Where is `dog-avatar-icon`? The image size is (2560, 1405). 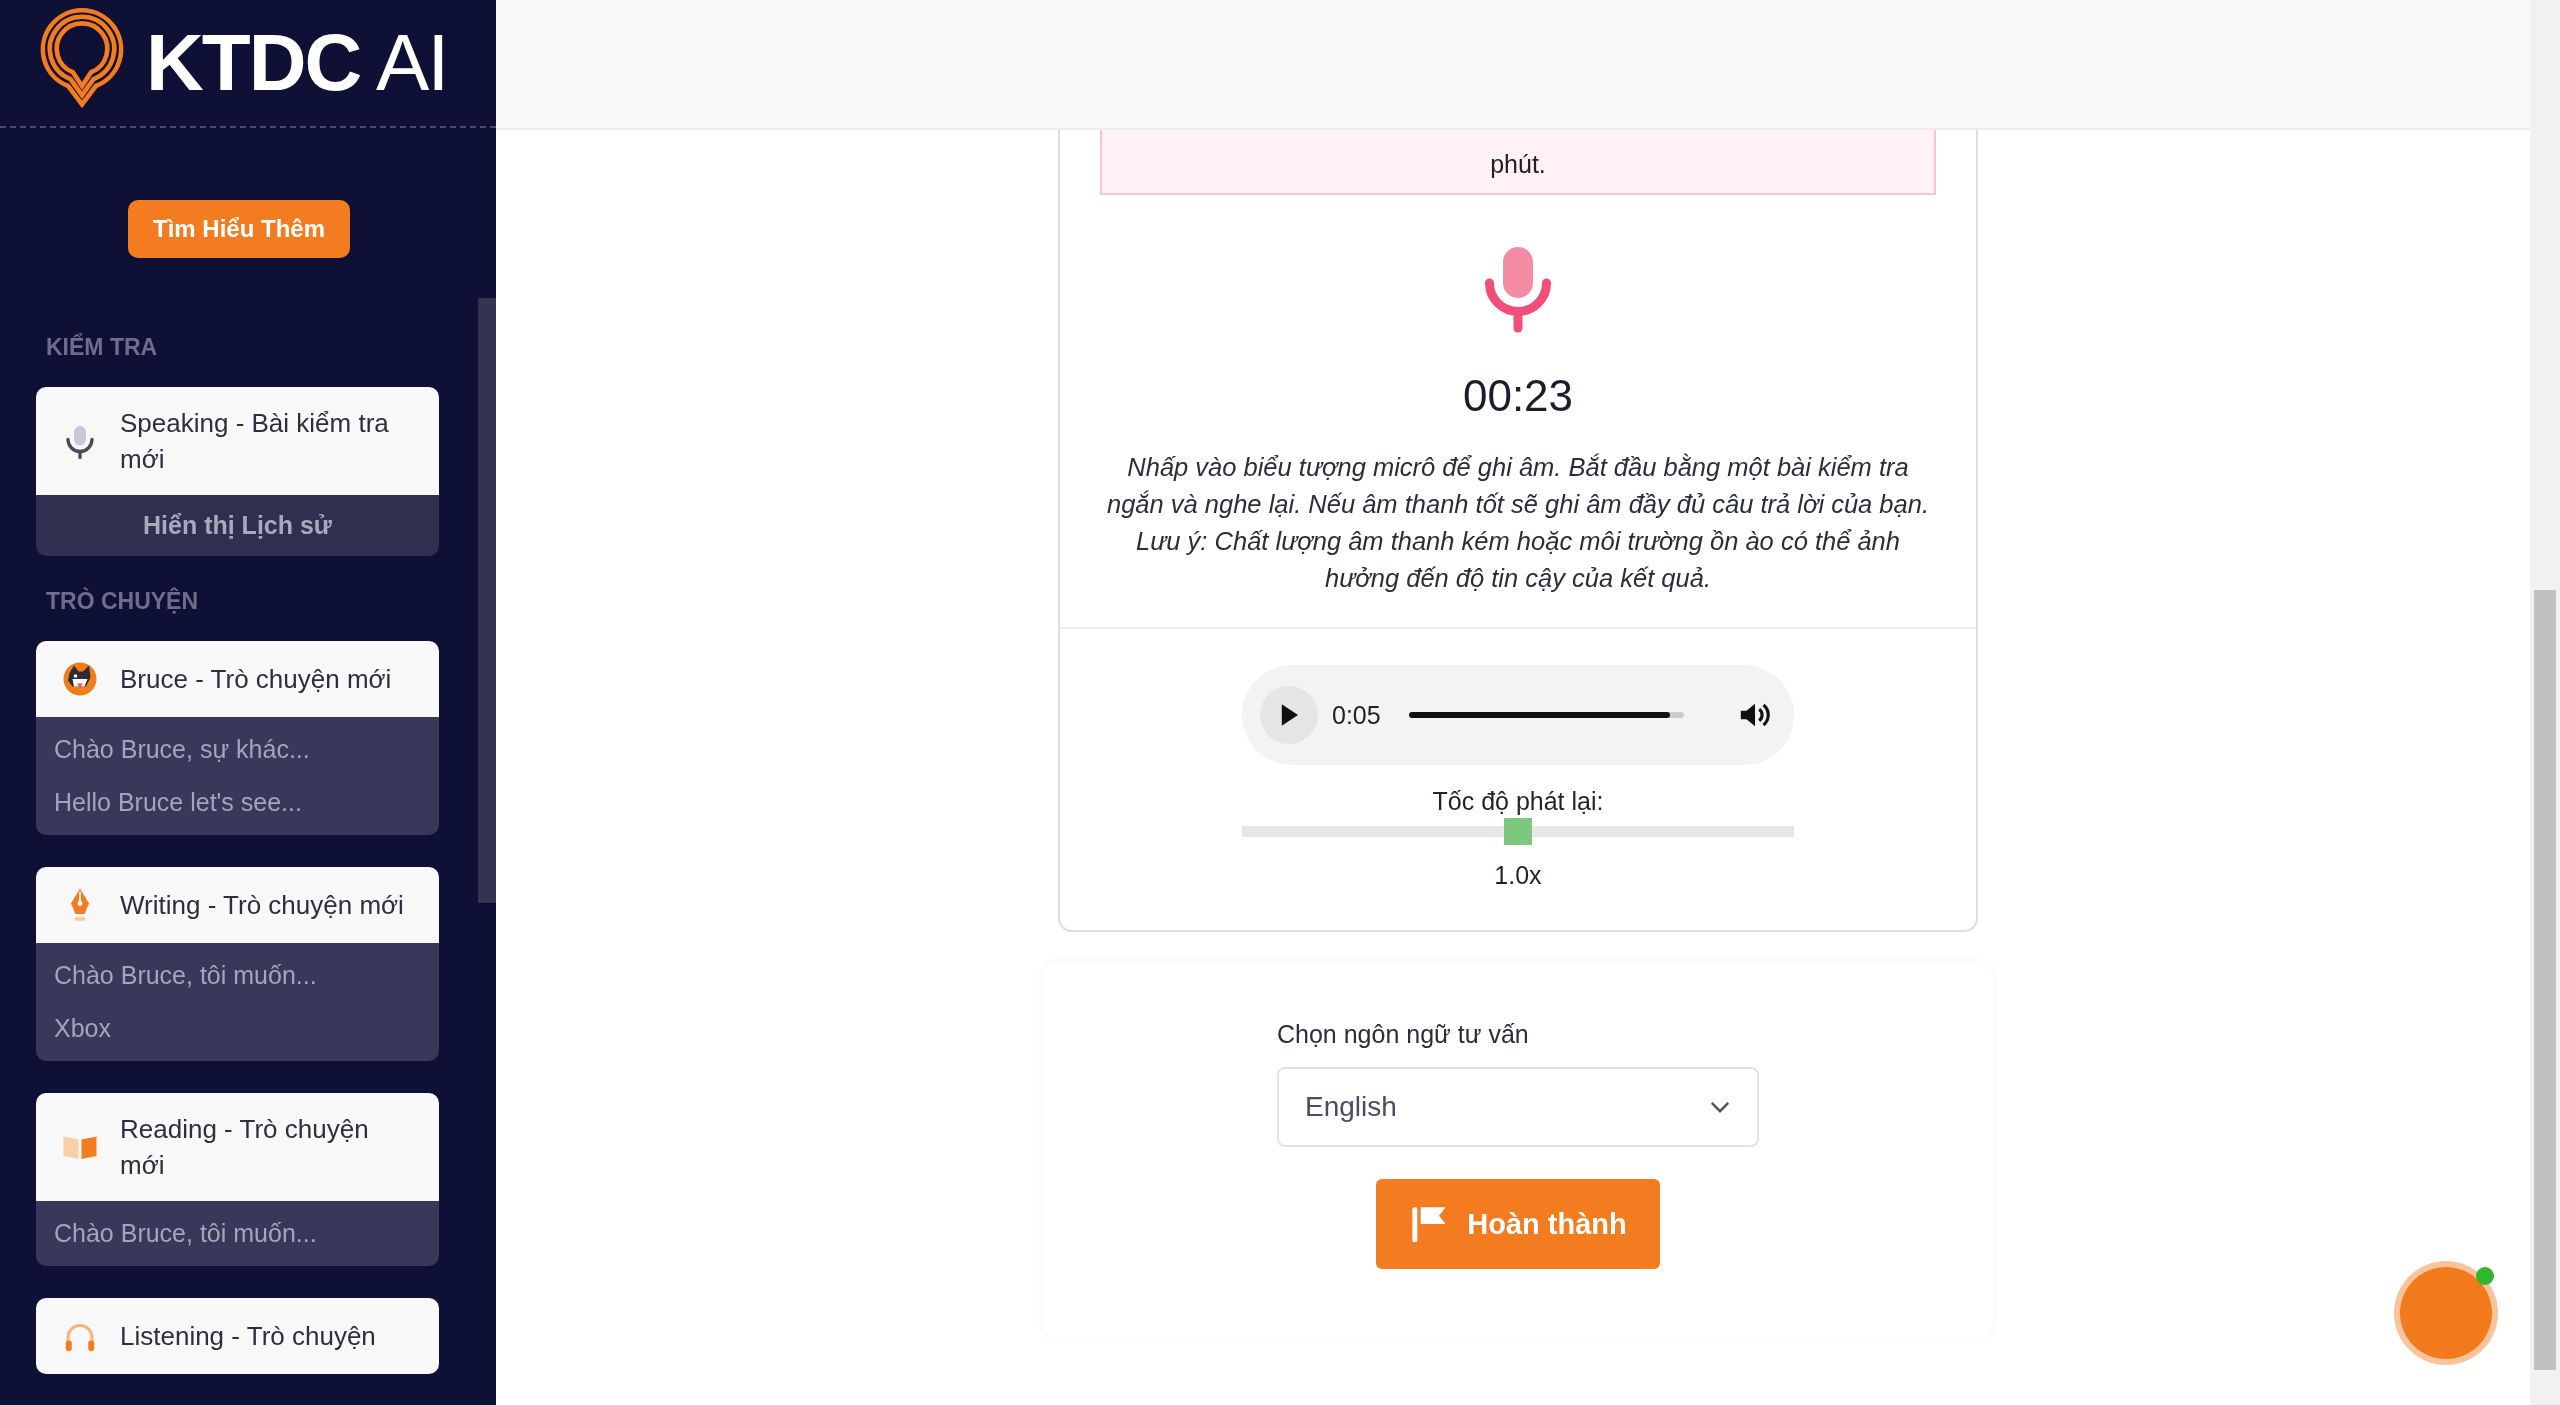 dog-avatar-icon is located at coordinates (80, 679).